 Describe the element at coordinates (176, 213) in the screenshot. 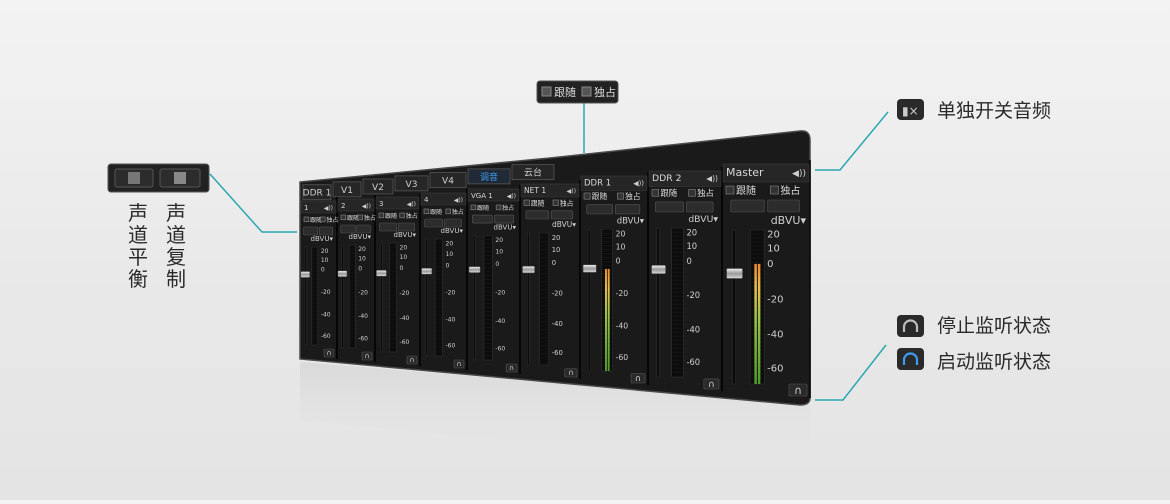

I see `copy-caption-char: 声` at that location.